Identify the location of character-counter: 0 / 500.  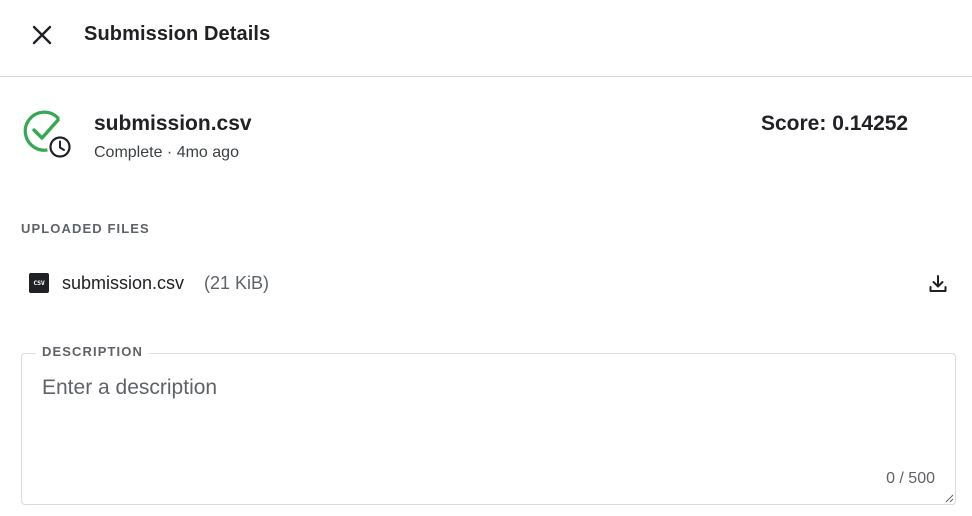
(910, 478).